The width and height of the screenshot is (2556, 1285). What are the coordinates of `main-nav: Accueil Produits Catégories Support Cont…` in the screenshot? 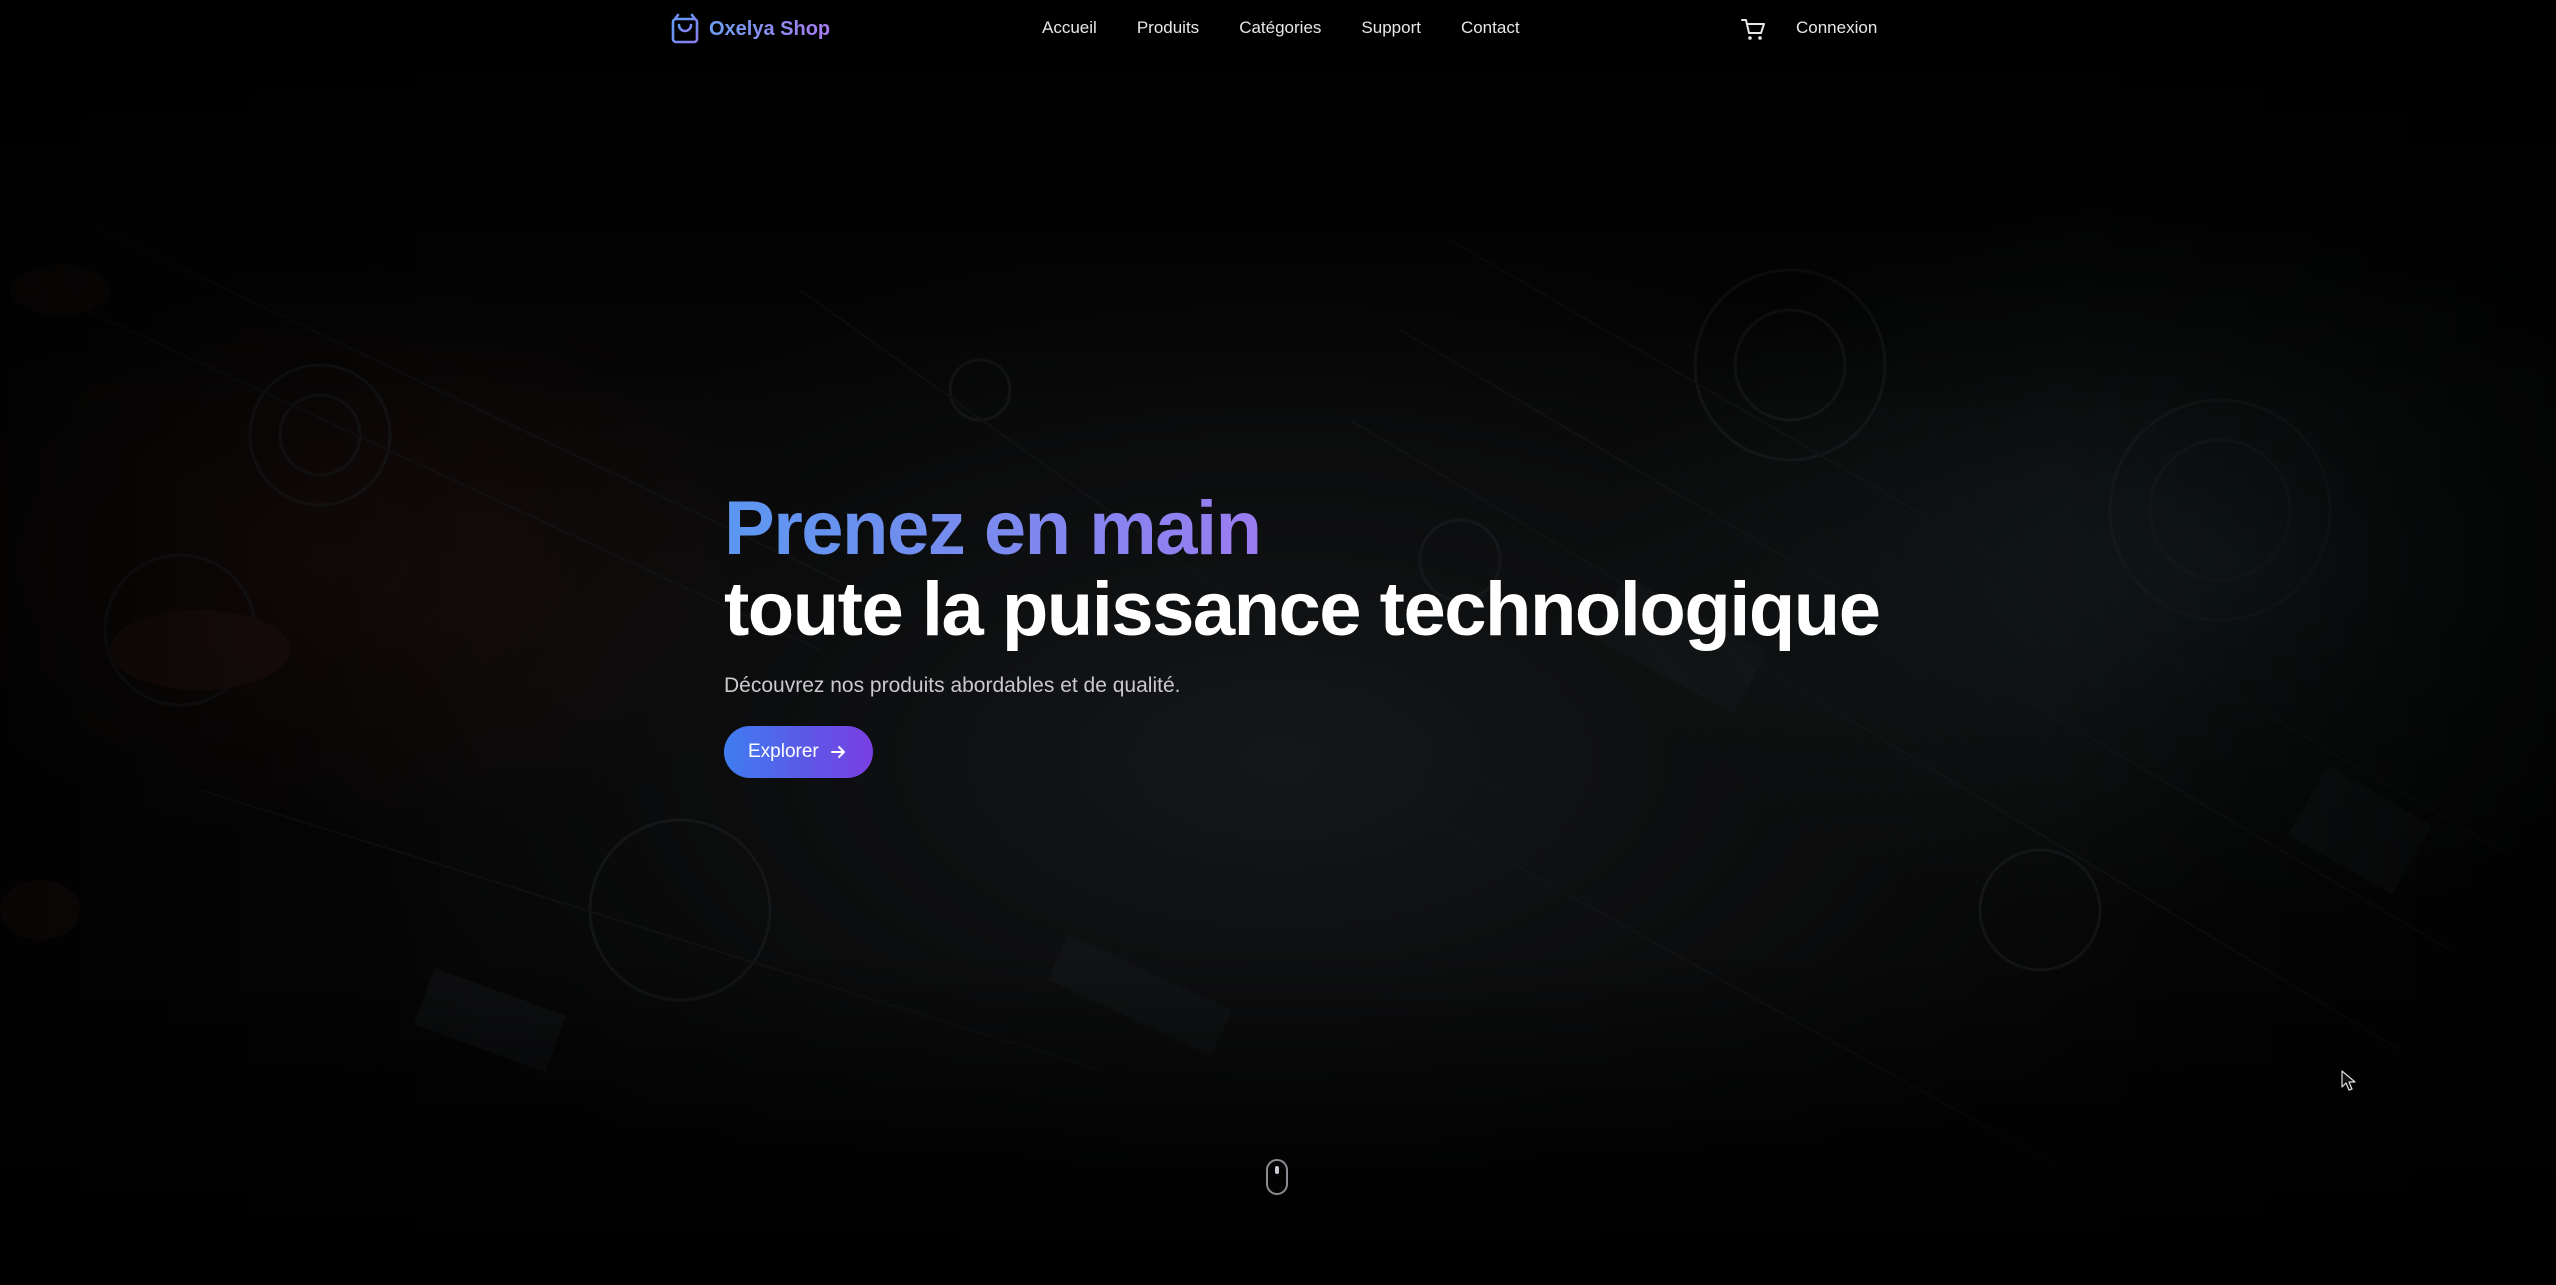 It's located at (1281, 28).